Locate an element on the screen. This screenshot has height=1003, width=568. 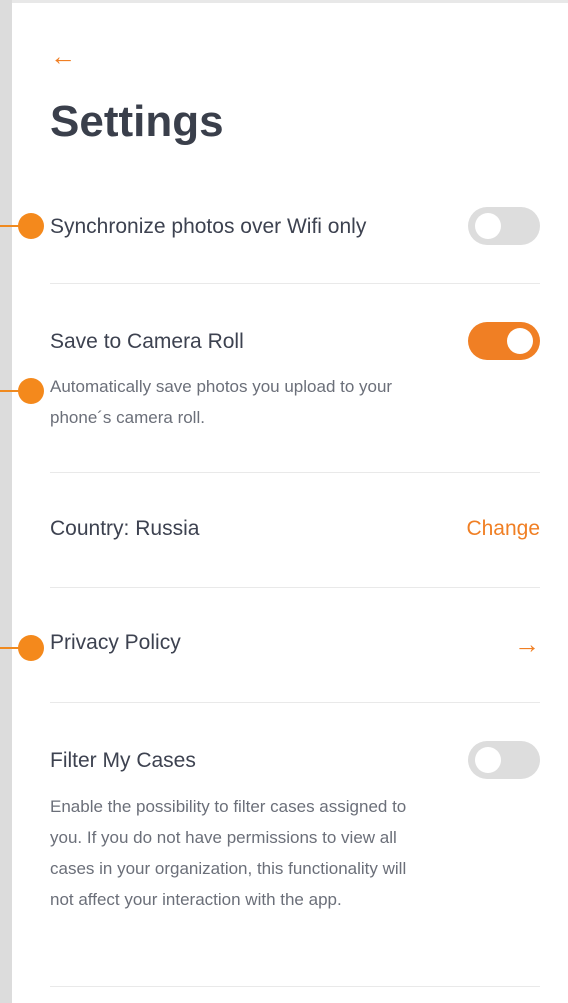
country-label: Country: Russia is located at coordinates (124, 529).